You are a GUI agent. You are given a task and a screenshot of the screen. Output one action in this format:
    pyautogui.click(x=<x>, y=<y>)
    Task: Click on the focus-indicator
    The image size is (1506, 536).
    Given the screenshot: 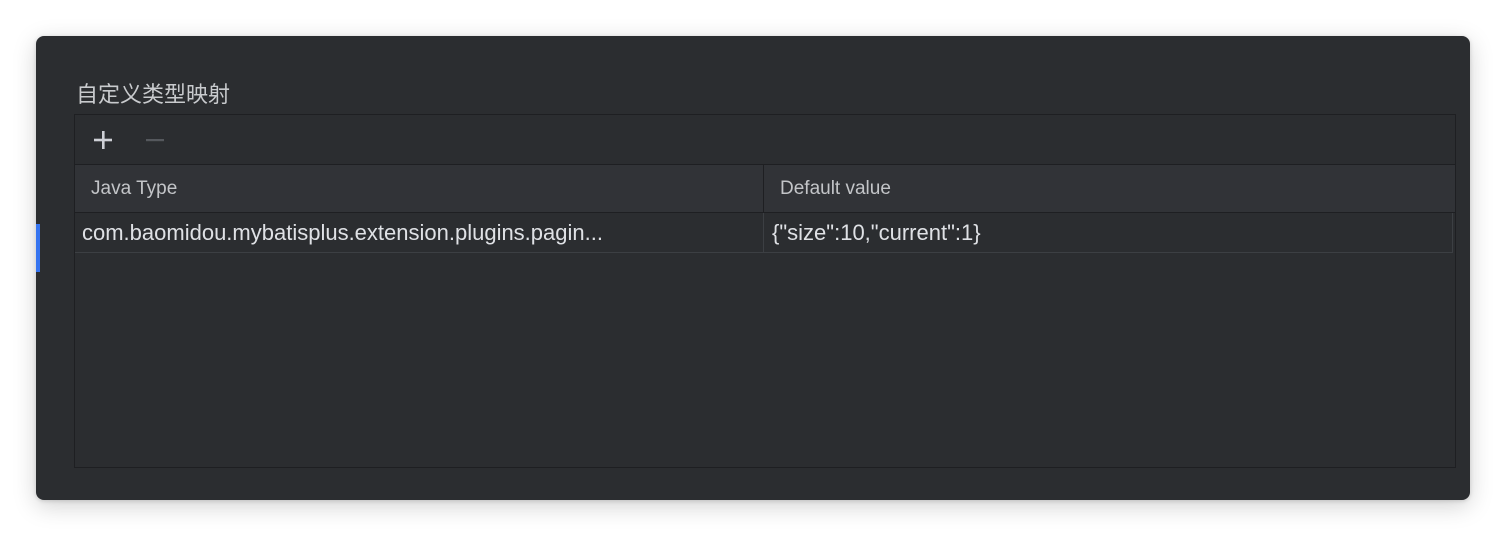 What is the action you would take?
    pyautogui.click(x=38, y=248)
    